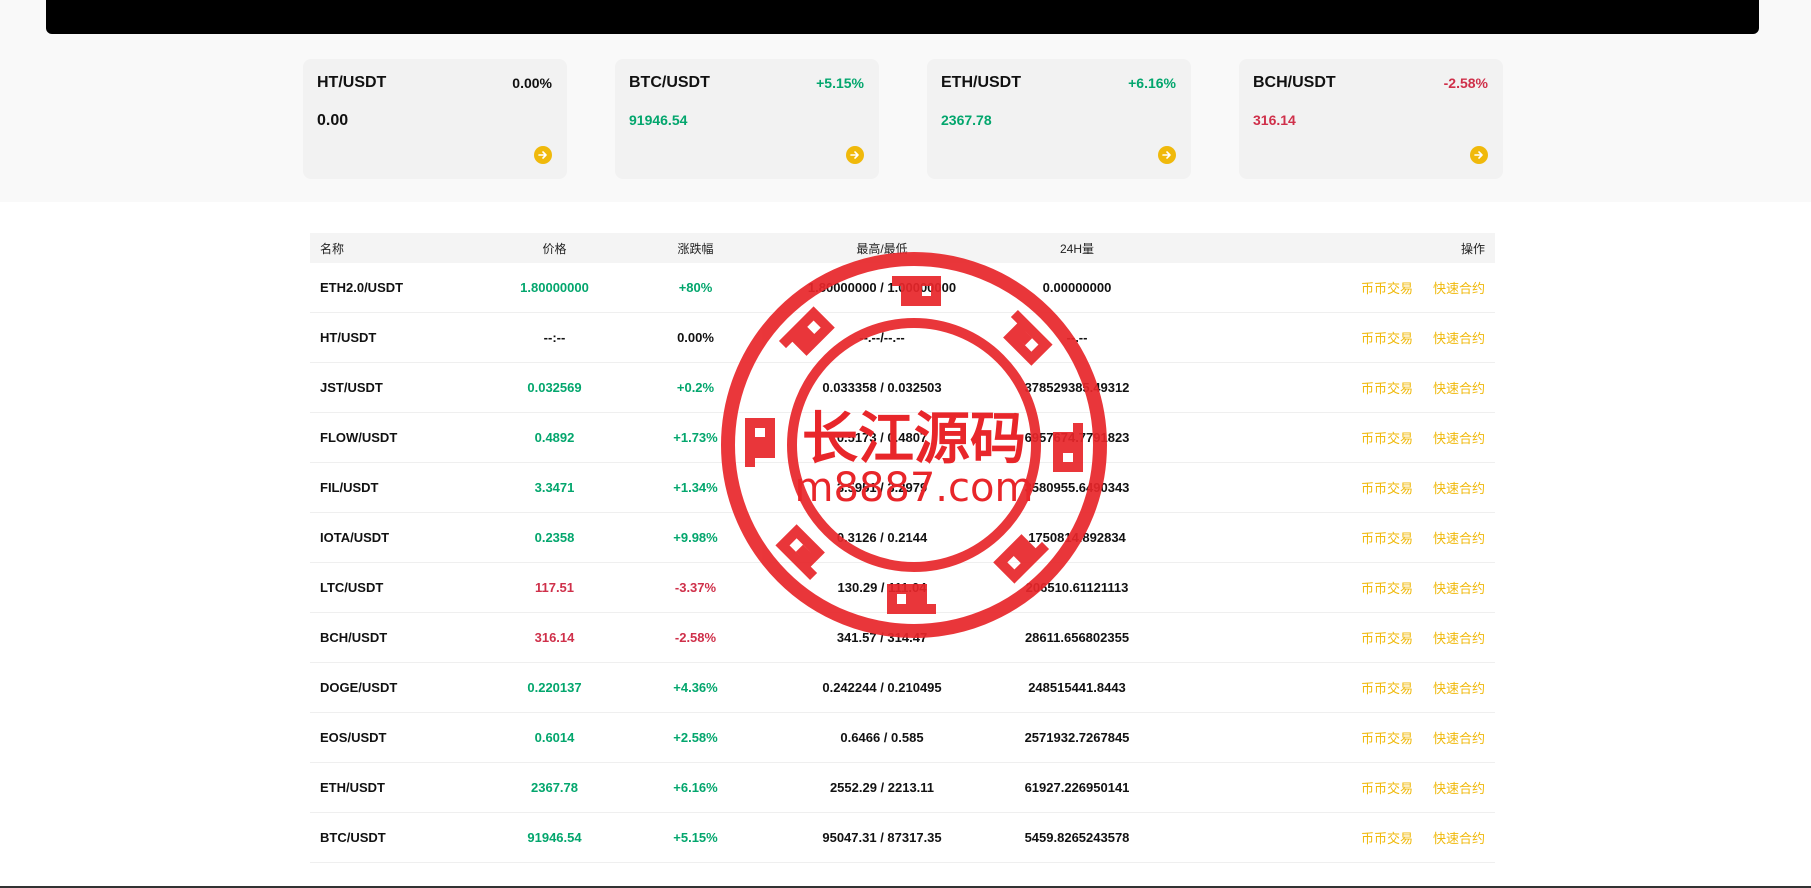 The width and height of the screenshot is (1811, 888). What do you see at coordinates (966, 120) in the screenshot?
I see `card-price: 2367.78` at bounding box center [966, 120].